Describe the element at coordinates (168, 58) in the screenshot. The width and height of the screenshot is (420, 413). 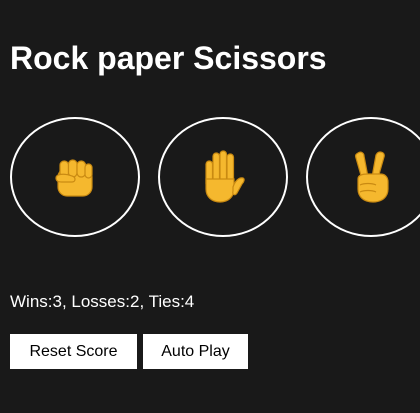
I see `page-title: Rock paper Scissors` at that location.